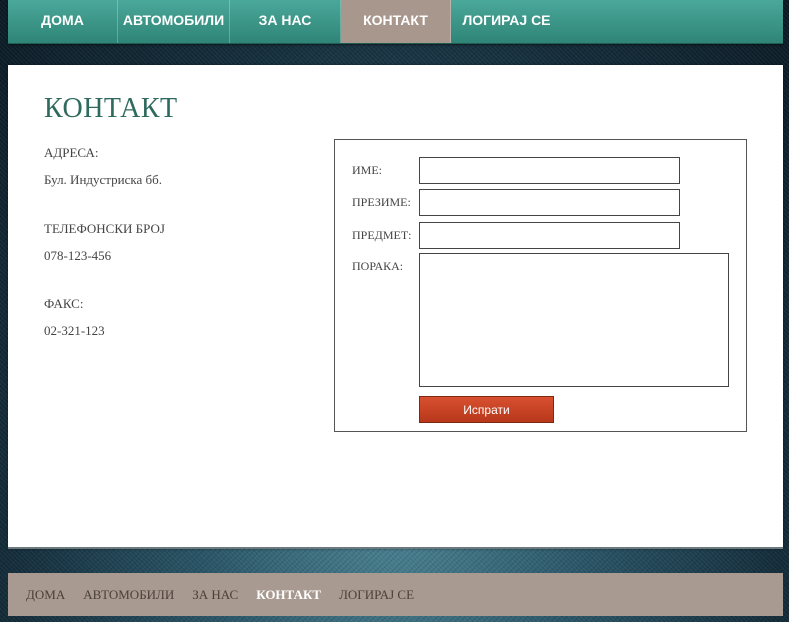 The image size is (789, 622). What do you see at coordinates (549, 170) in the screenshot?
I see `name-input` at bounding box center [549, 170].